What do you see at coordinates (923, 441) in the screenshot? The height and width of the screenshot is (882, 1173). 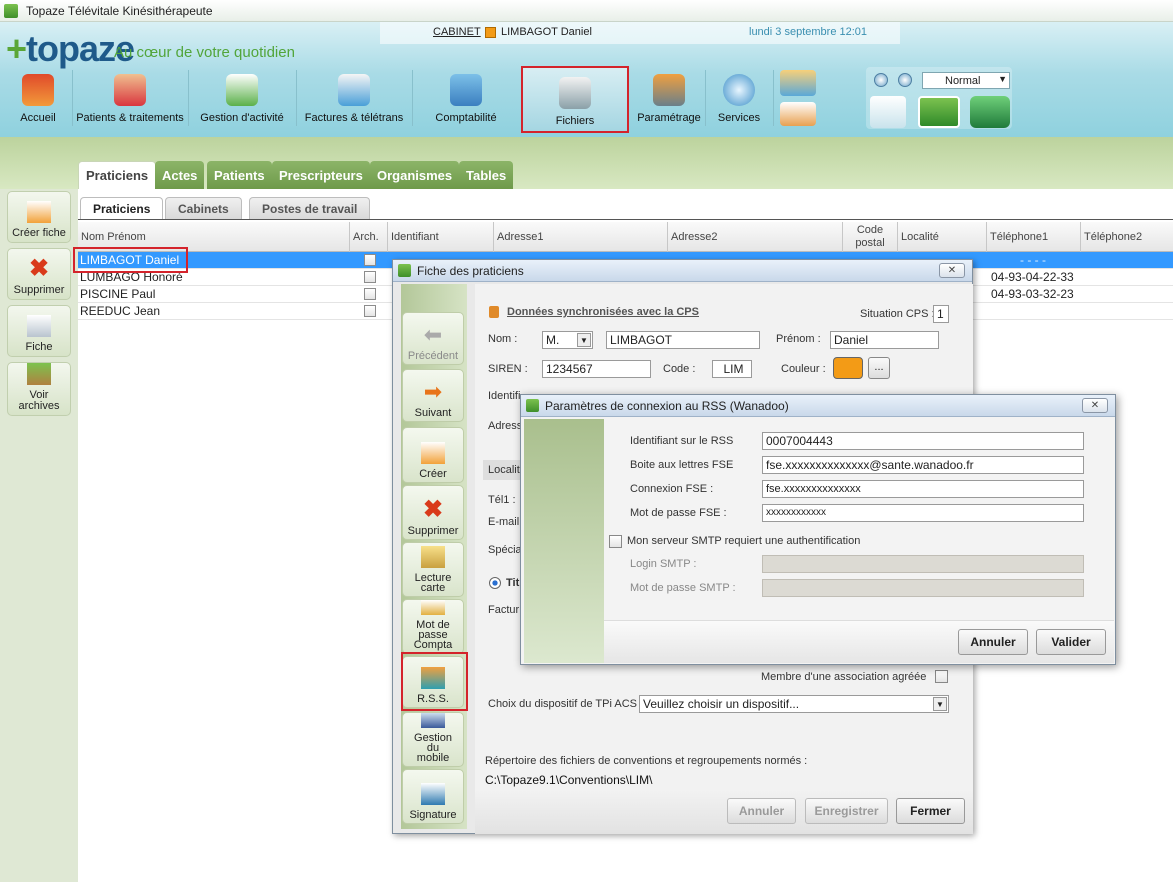 I see `rss-id-field: 0007004443` at bounding box center [923, 441].